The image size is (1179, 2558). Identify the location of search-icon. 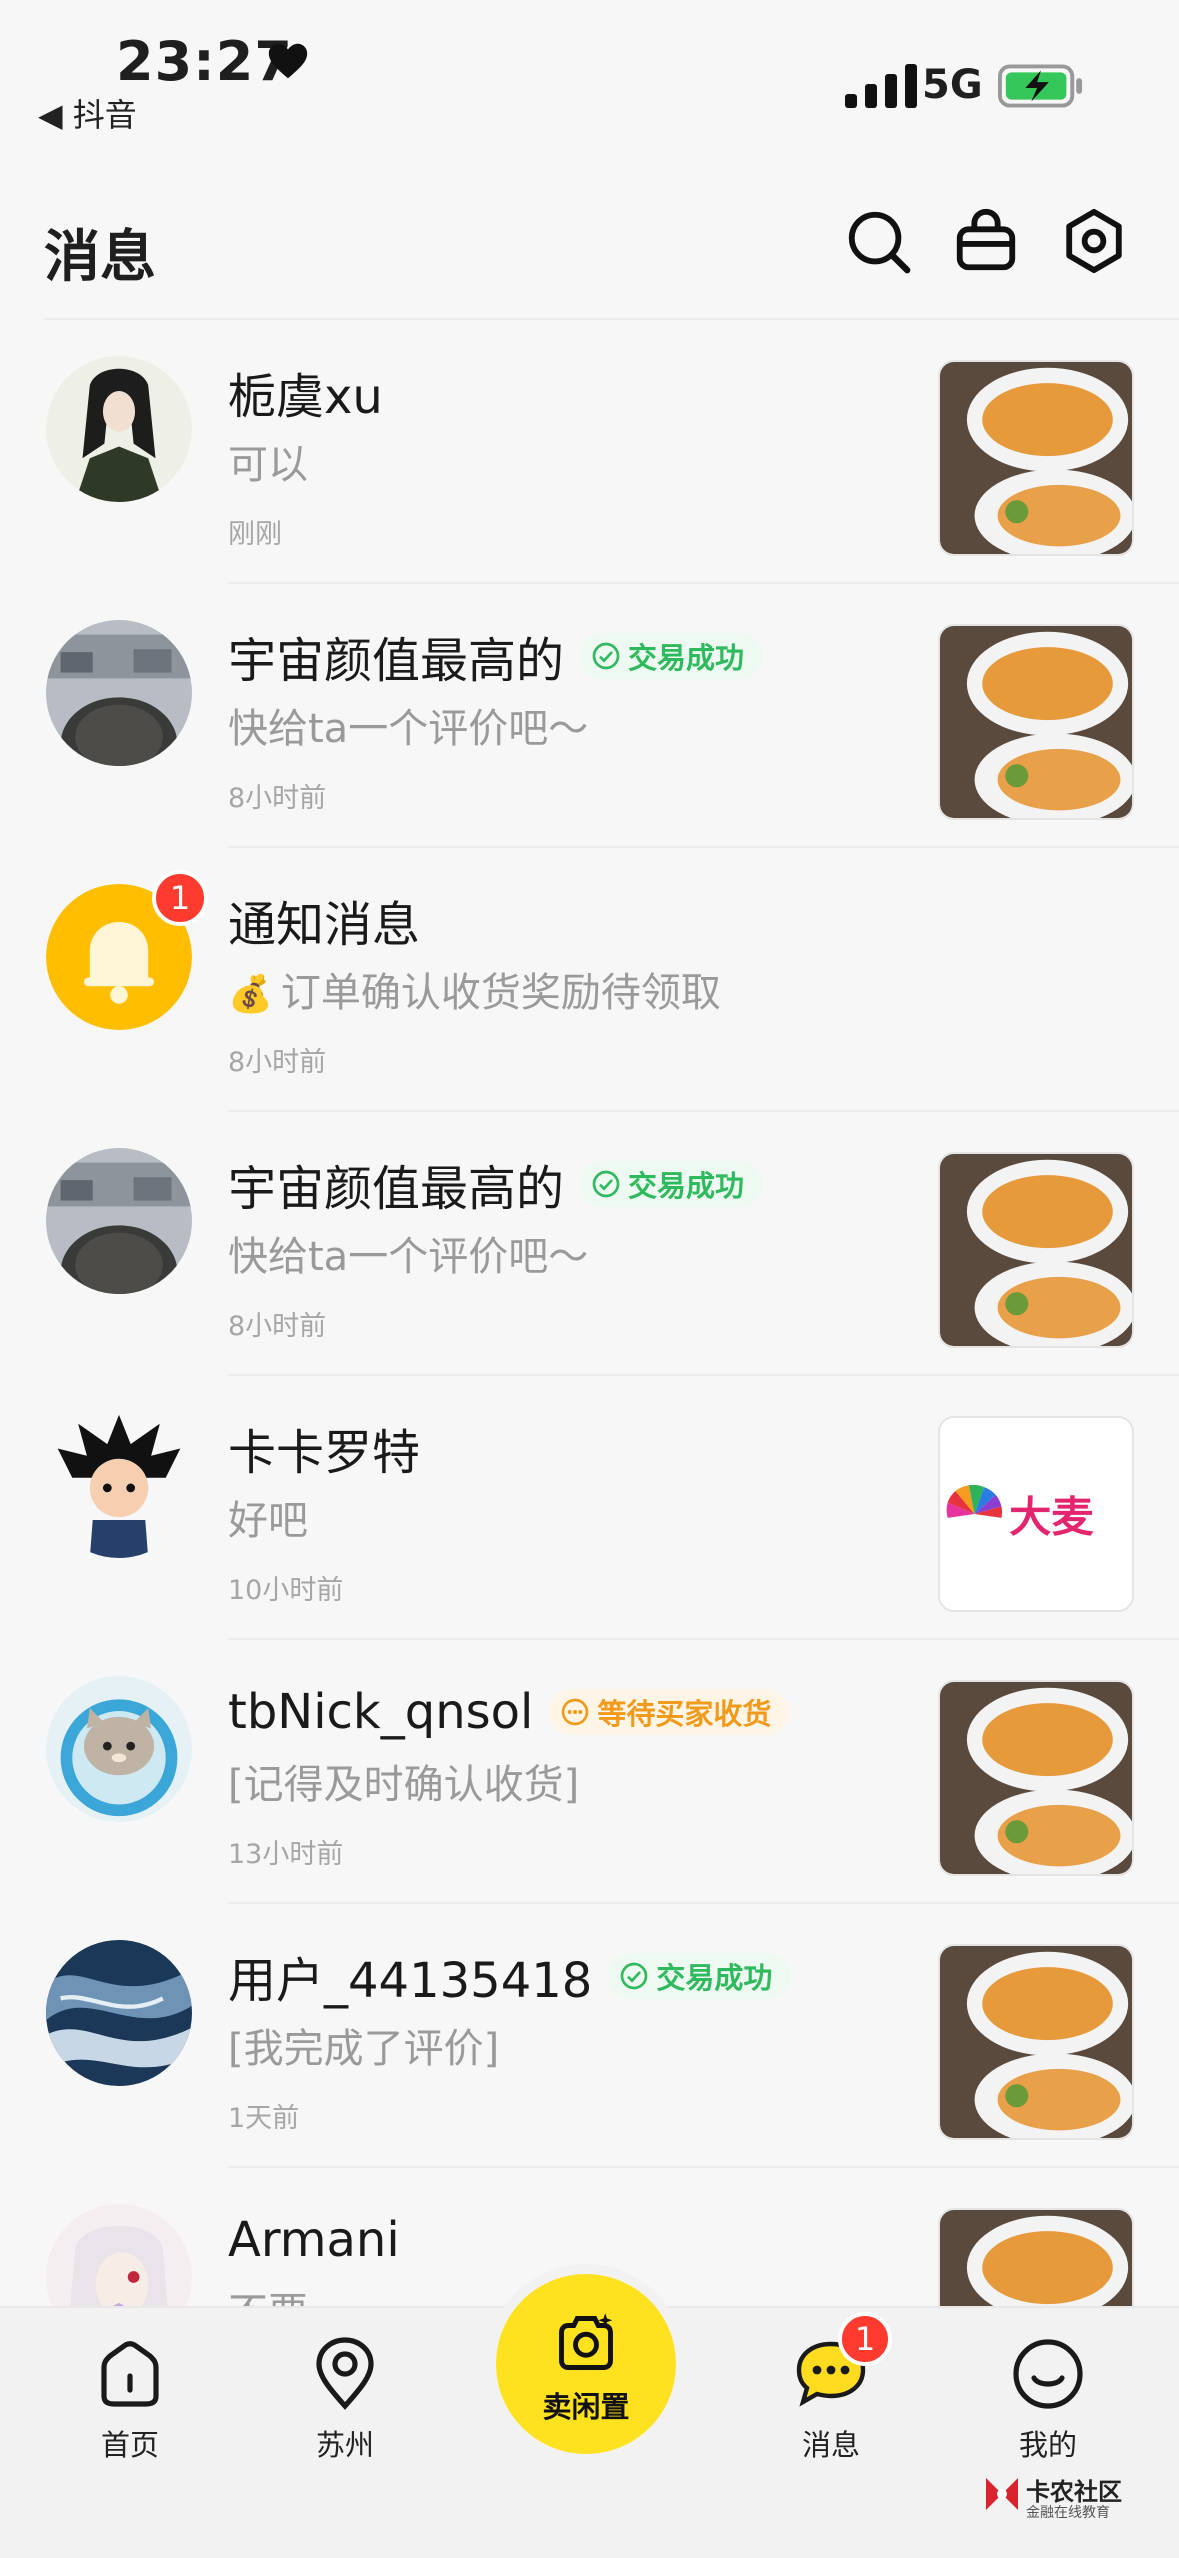
(878, 241).